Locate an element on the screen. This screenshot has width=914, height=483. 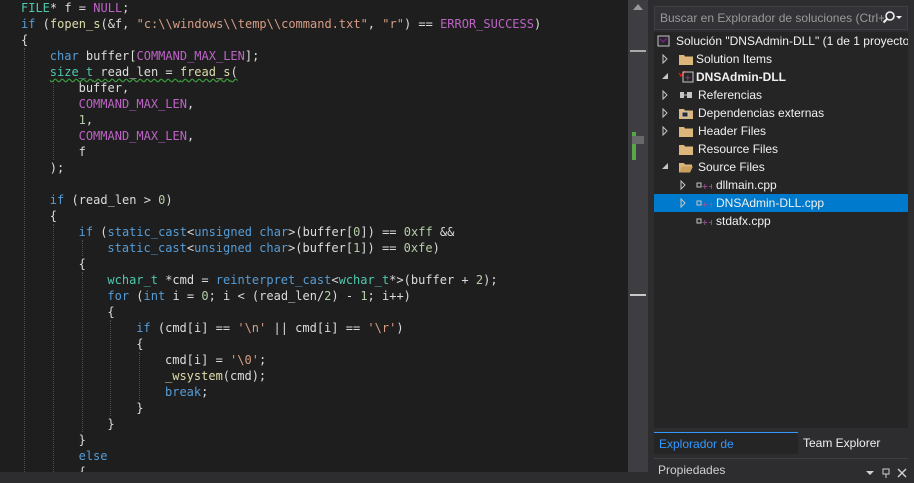
tree-node: Header Files is located at coordinates (781, 131).